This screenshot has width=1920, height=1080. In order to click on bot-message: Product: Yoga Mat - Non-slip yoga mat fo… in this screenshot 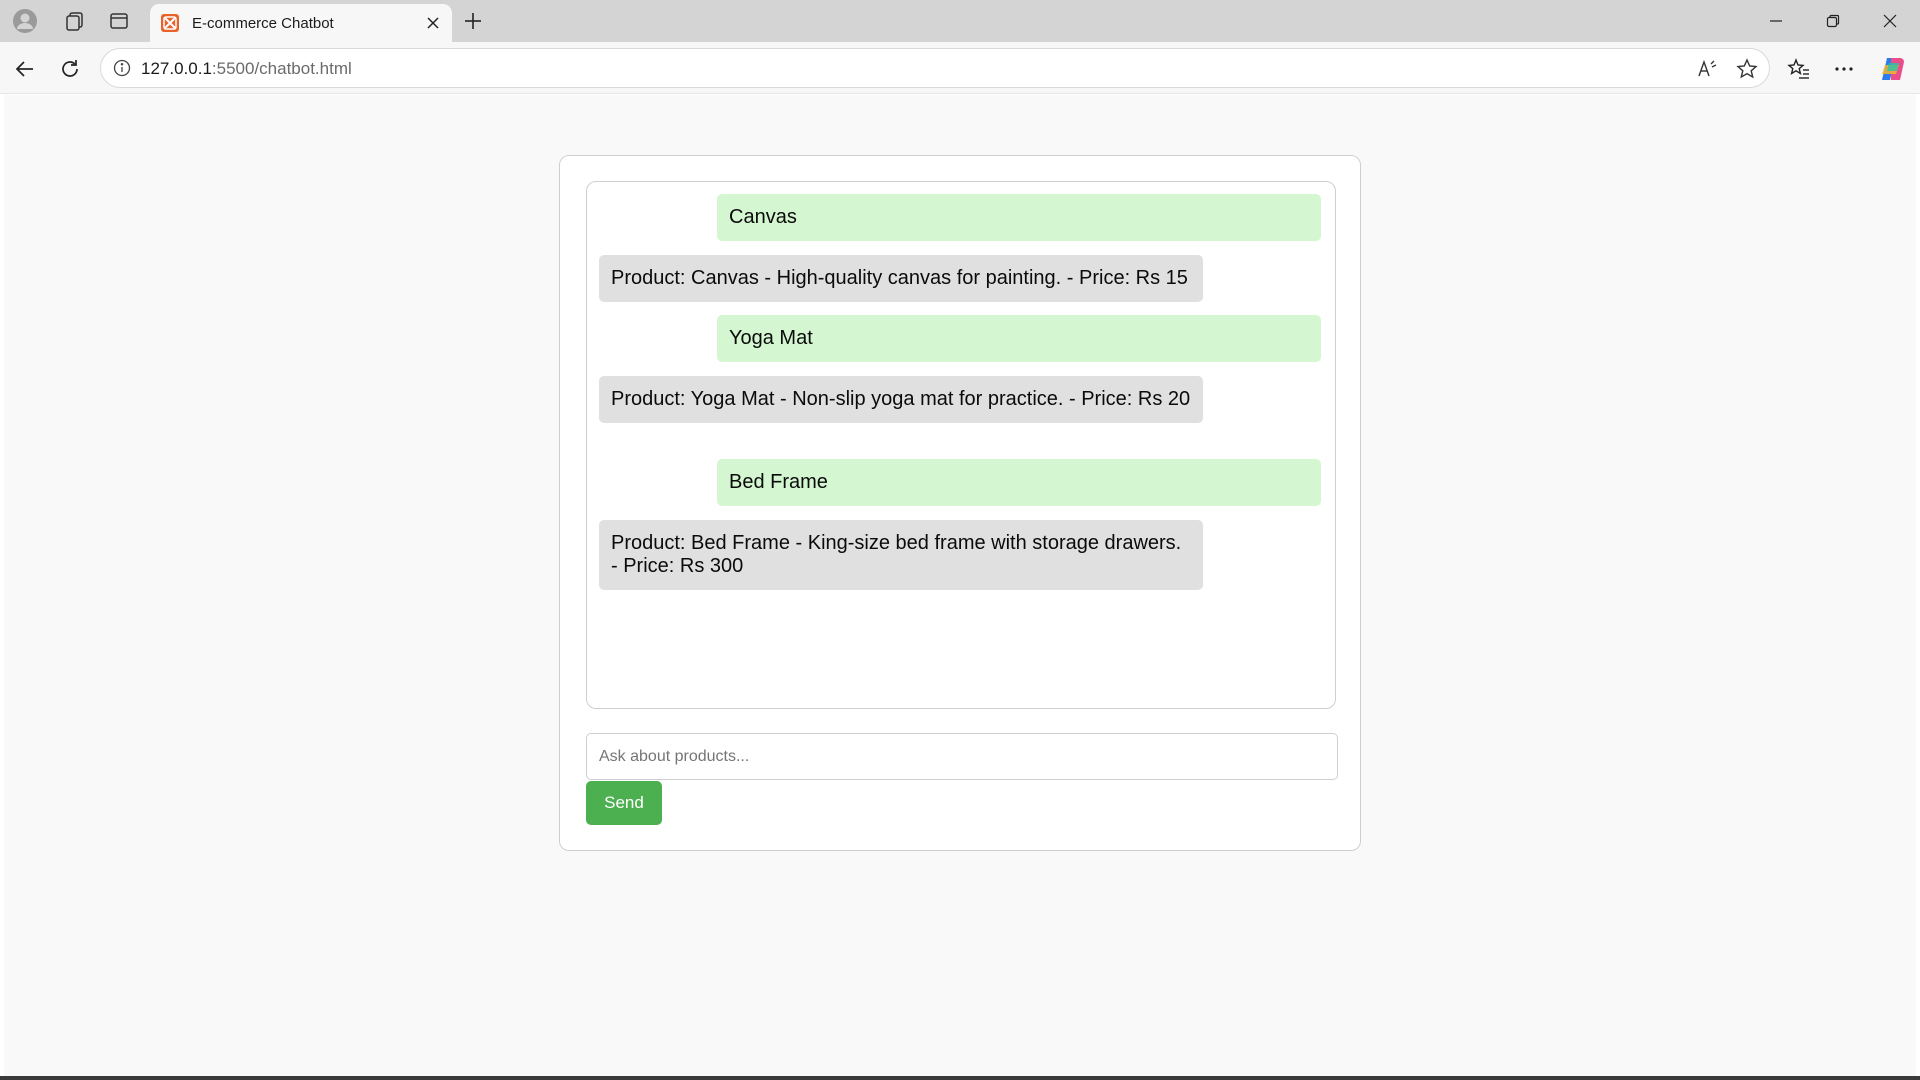, I will do `click(901, 399)`.